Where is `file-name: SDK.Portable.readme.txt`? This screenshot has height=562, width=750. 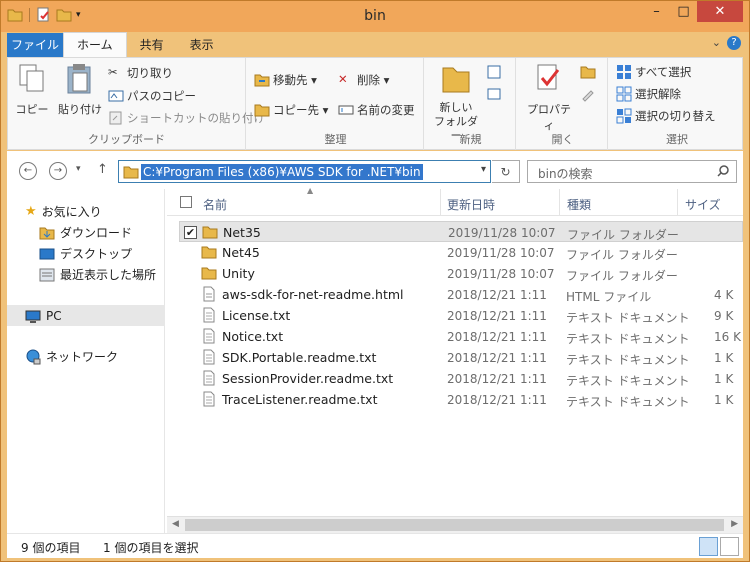
file-name: SDK.Portable.readme.txt is located at coordinates (299, 357).